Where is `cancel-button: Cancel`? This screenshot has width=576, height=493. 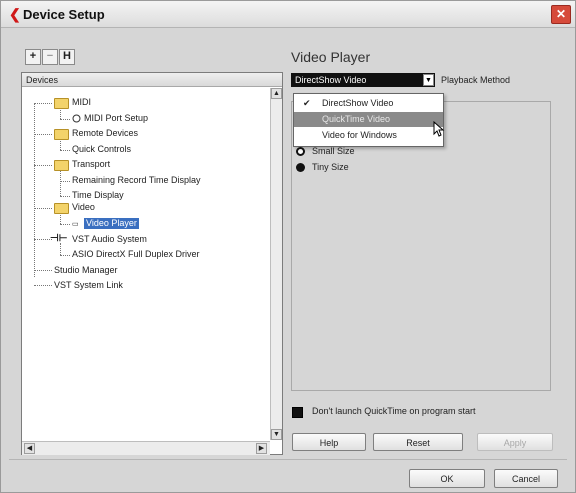 cancel-button: Cancel is located at coordinates (526, 478).